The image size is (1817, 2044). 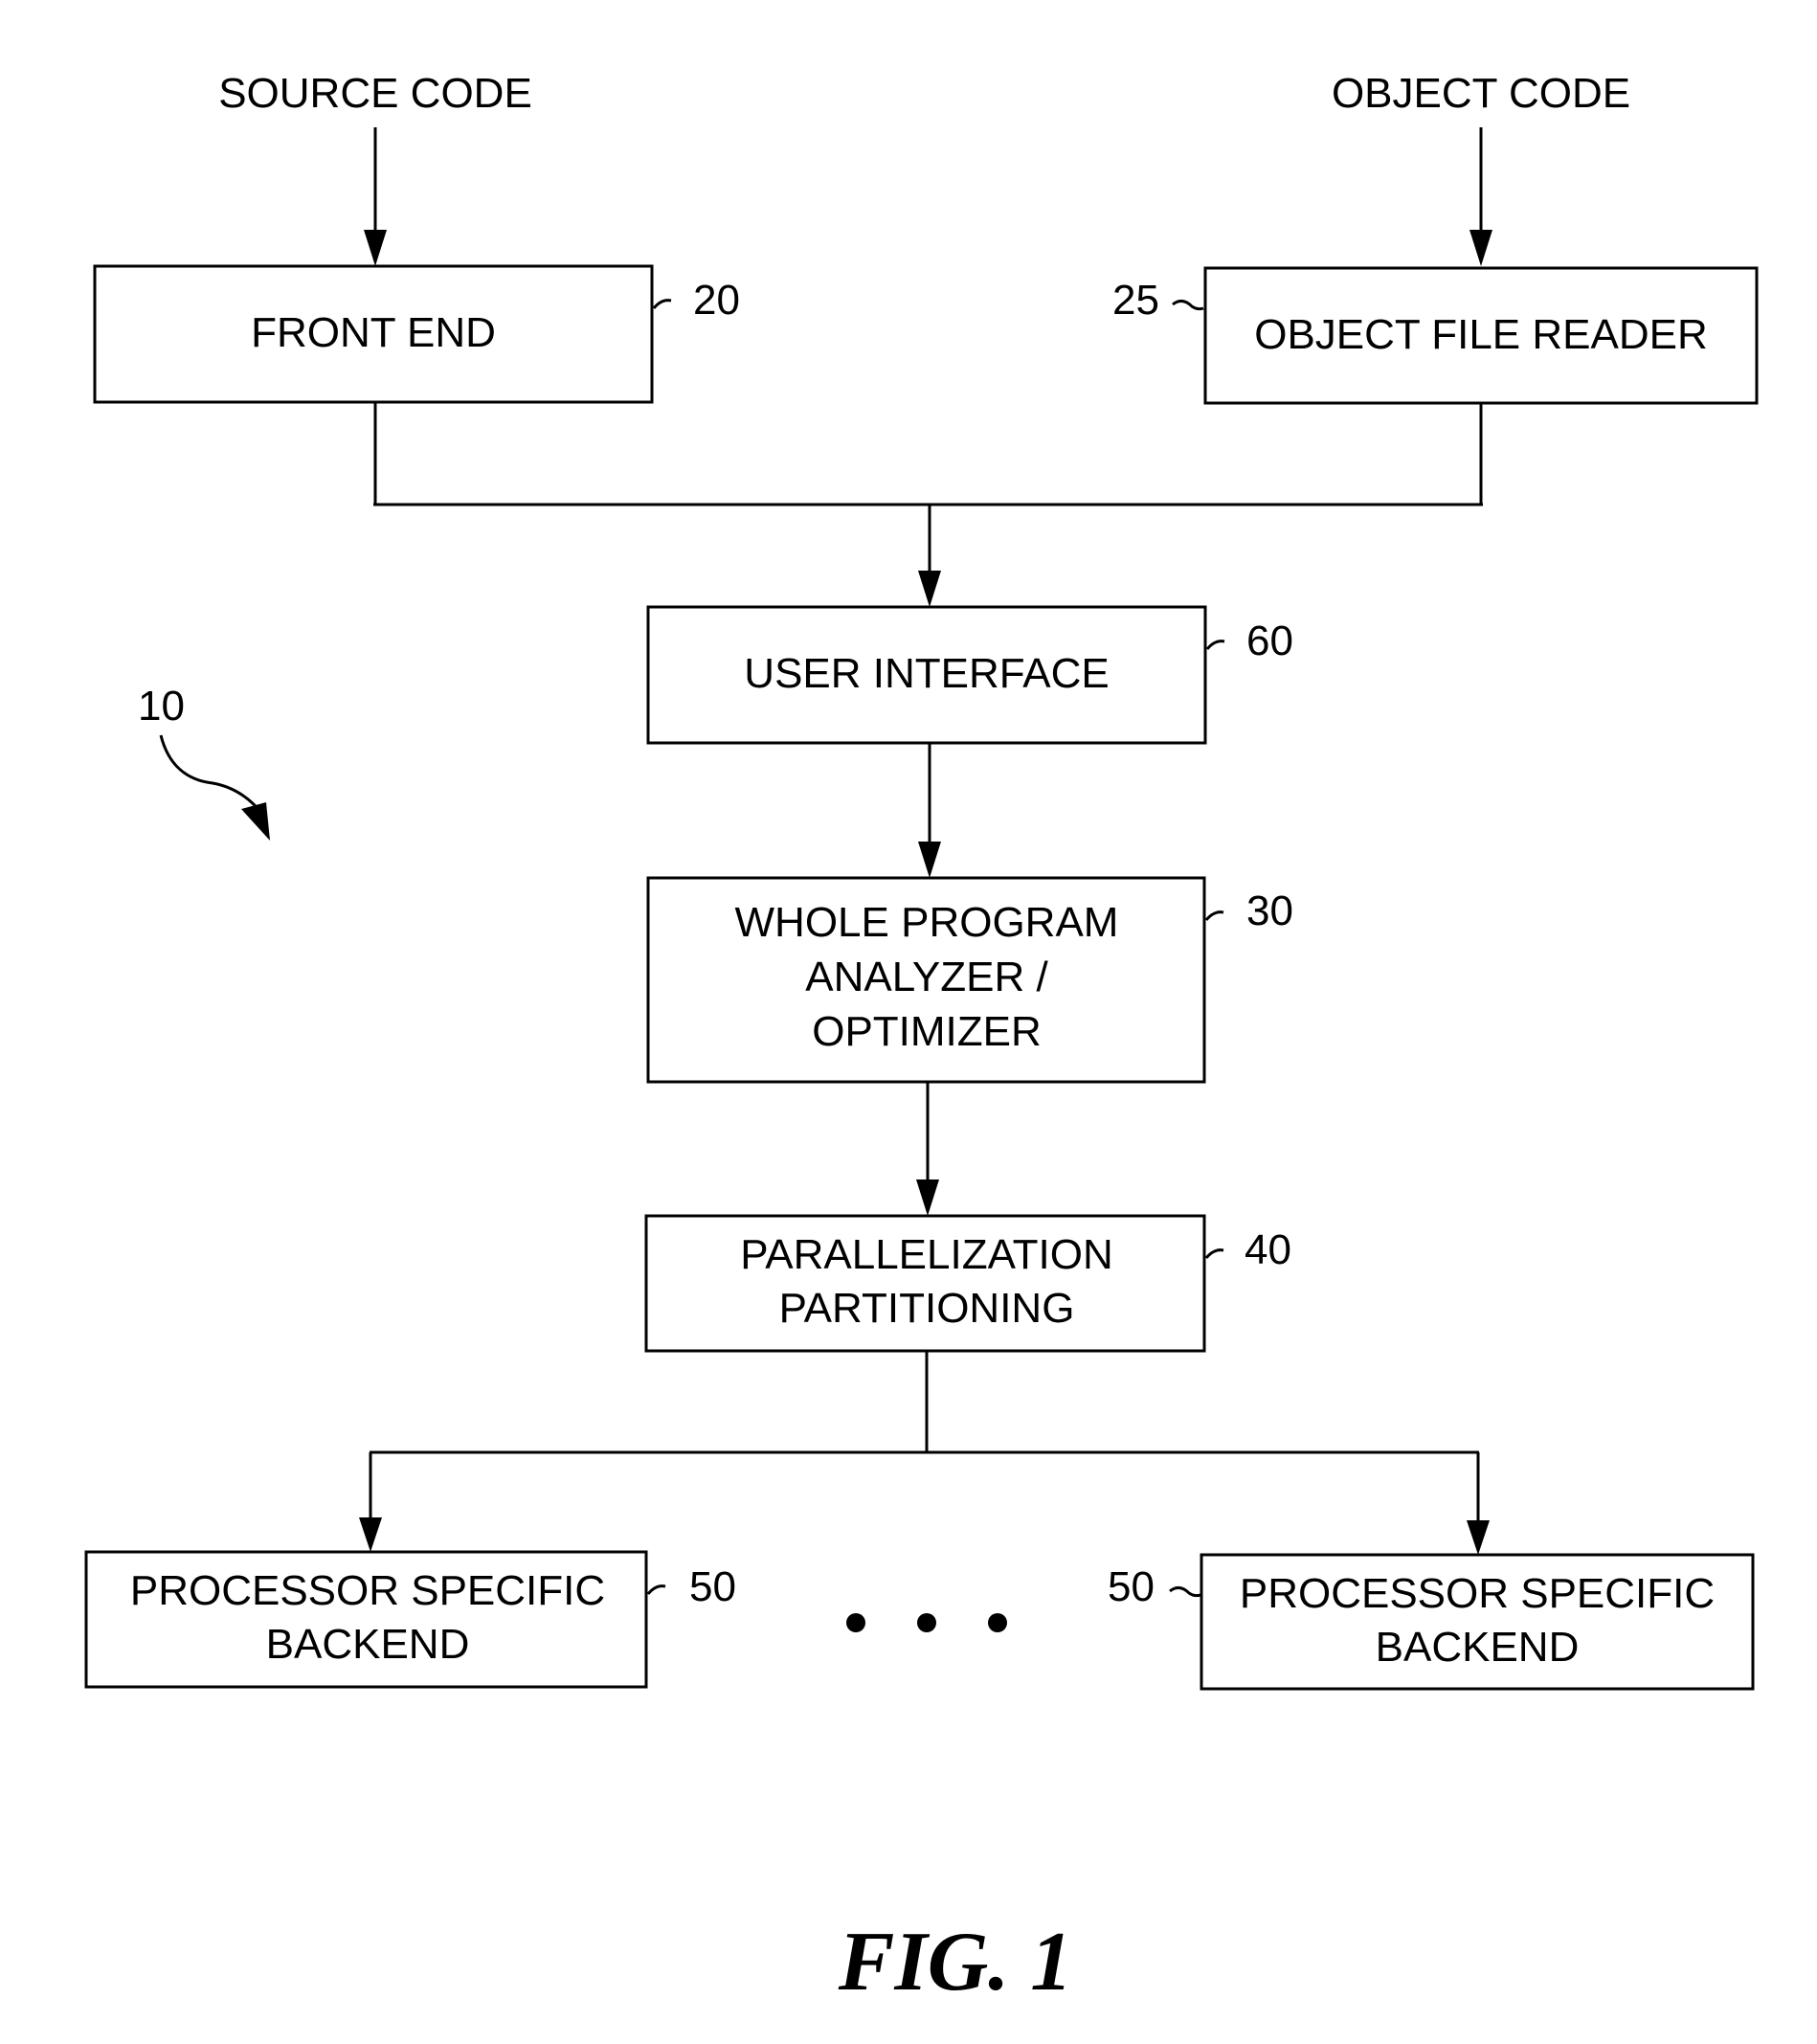 What do you see at coordinates (1481, 93) in the screenshot?
I see `object-code-label: OBJECT CODE` at bounding box center [1481, 93].